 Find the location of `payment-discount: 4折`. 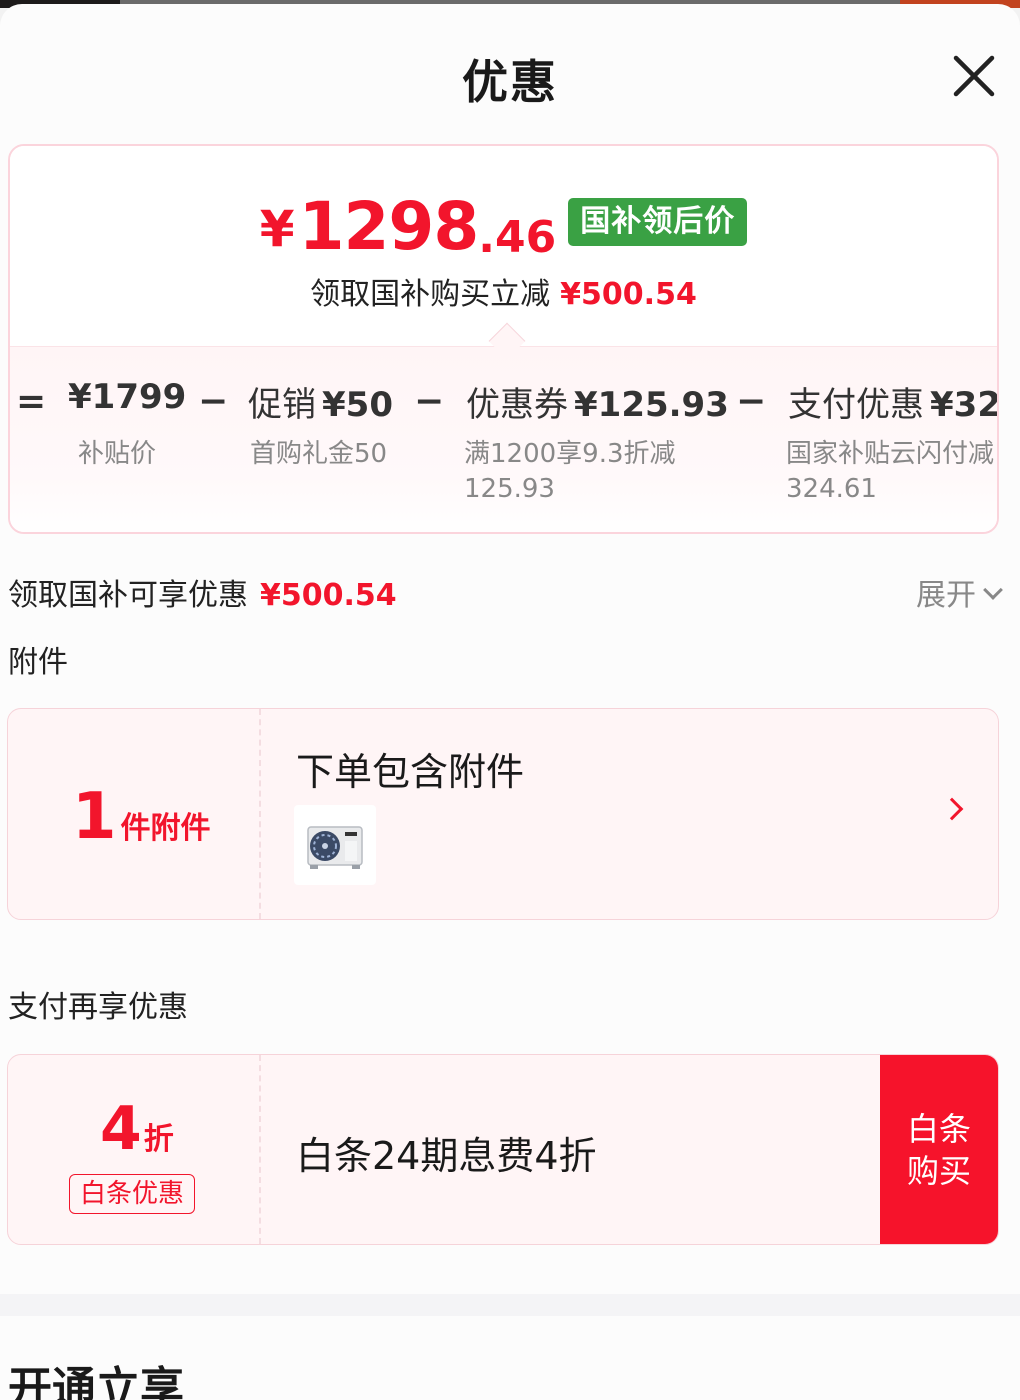

payment-discount: 4折 is located at coordinates (137, 1129).